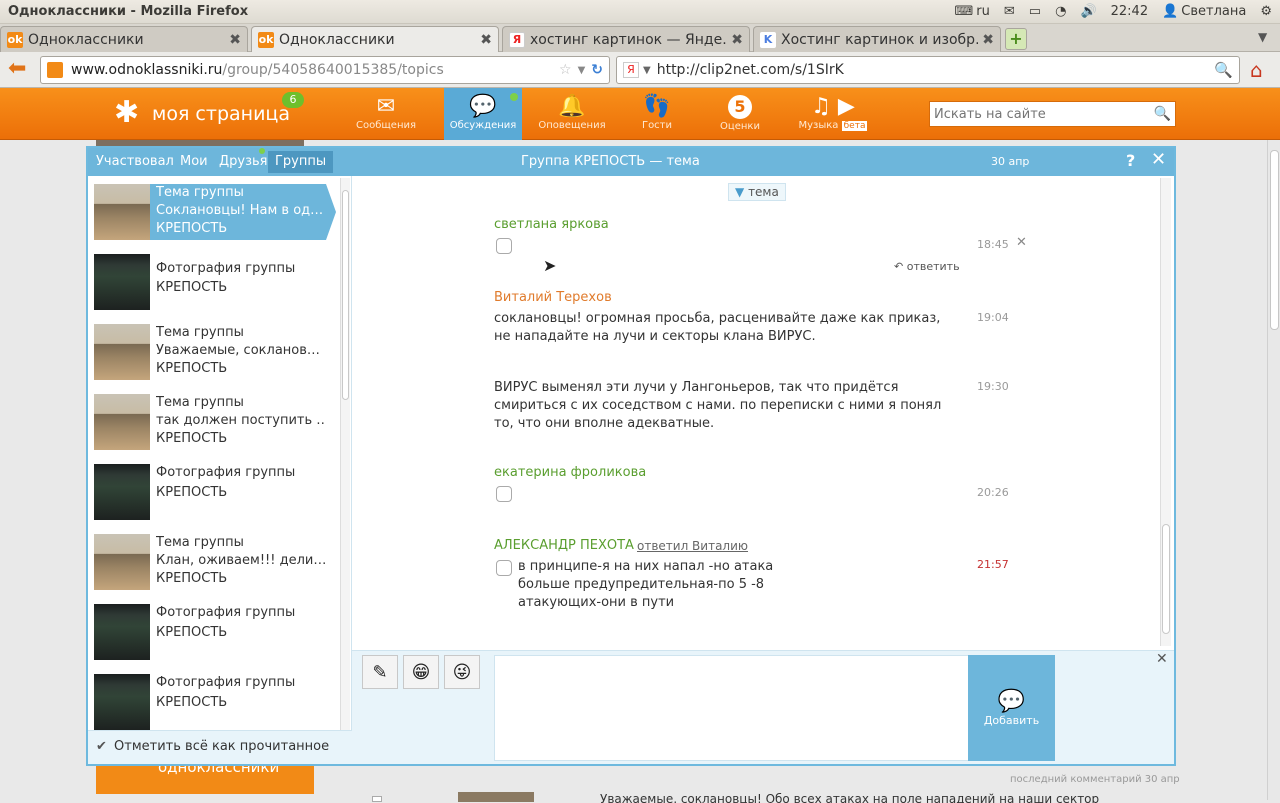 The height and width of the screenshot is (803, 1280). Describe the element at coordinates (1262, 37) in the screenshot. I see `tab-list-arrow-icon: ▼` at that location.